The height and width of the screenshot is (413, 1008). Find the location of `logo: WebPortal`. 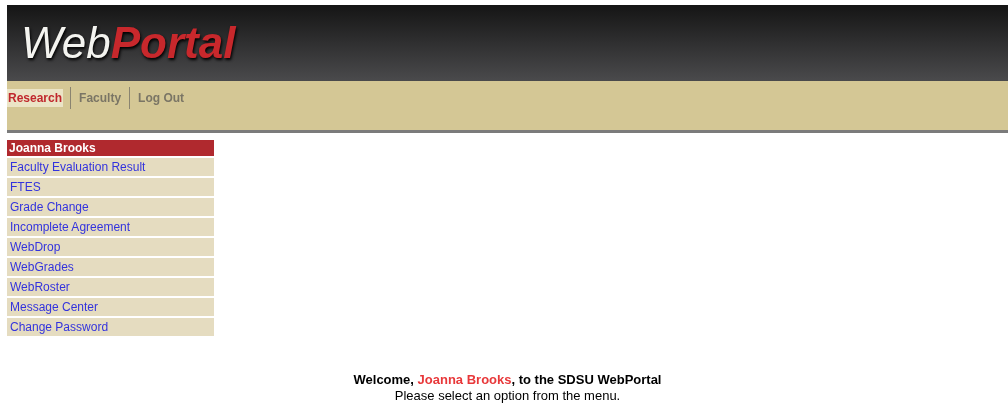

logo: WebPortal is located at coordinates (128, 43).